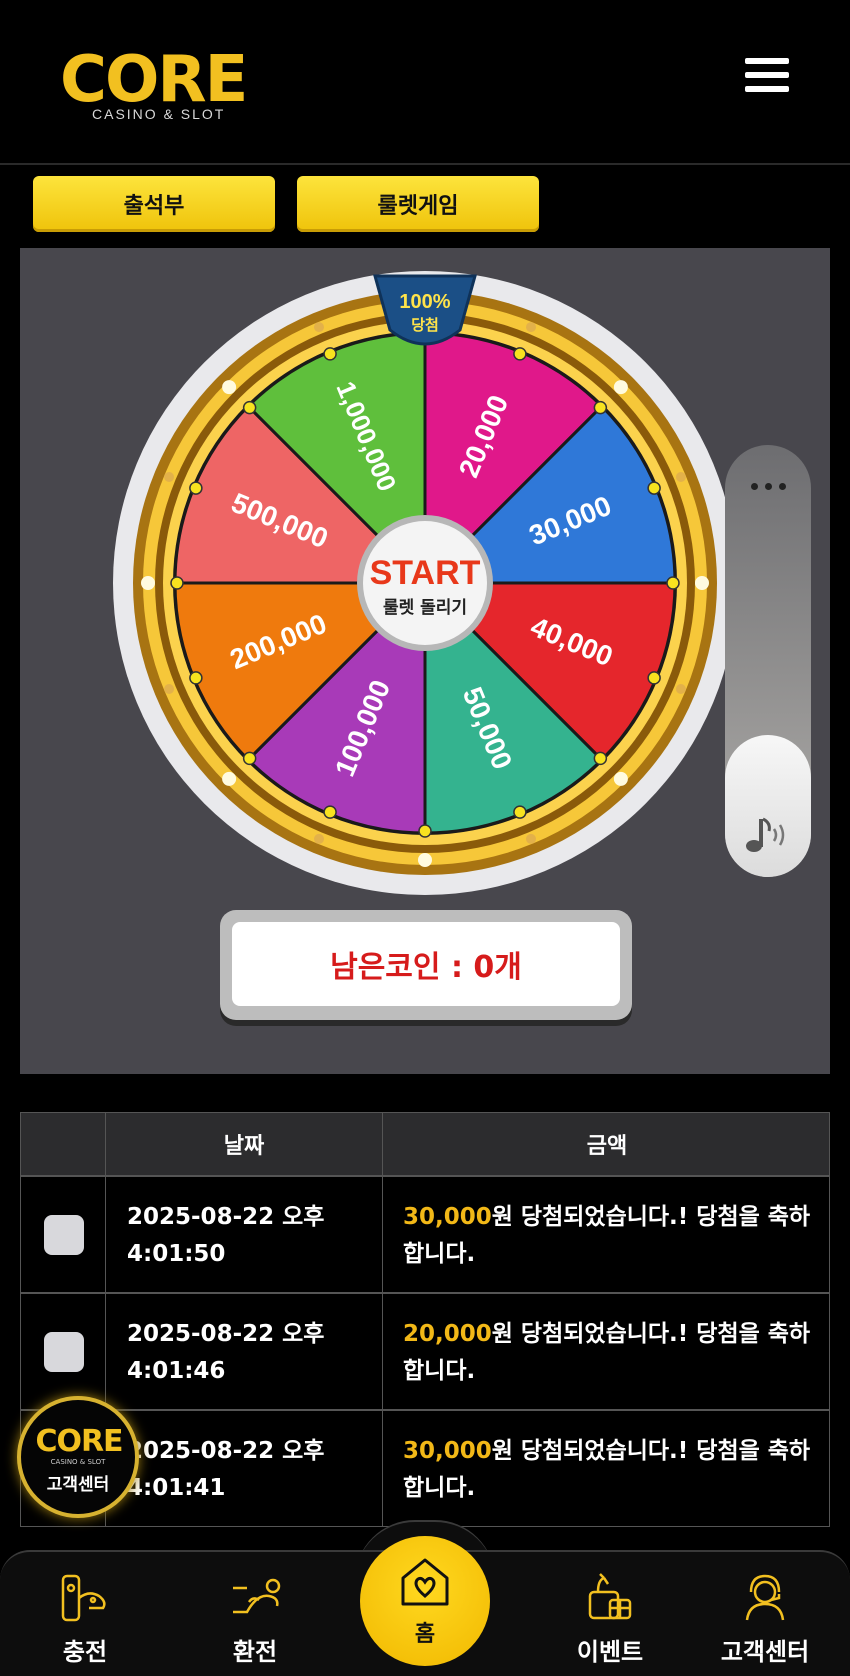 The image size is (850, 1676). Describe the element at coordinates (425, 325) in the screenshot. I see `badge-win: 당첨` at that location.